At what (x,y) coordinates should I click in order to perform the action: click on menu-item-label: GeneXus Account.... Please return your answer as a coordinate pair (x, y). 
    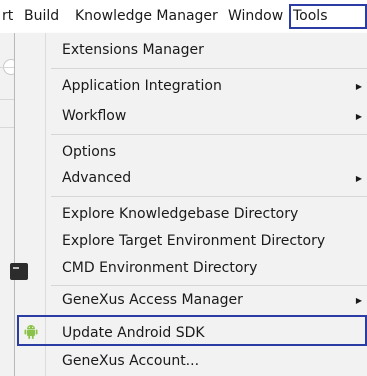
    Looking at the image, I should click on (131, 361).